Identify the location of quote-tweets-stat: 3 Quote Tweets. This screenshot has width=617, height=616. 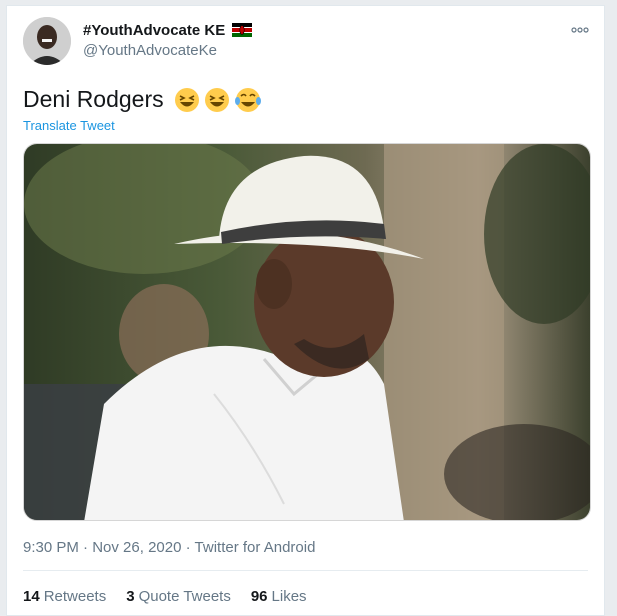
(178, 596).